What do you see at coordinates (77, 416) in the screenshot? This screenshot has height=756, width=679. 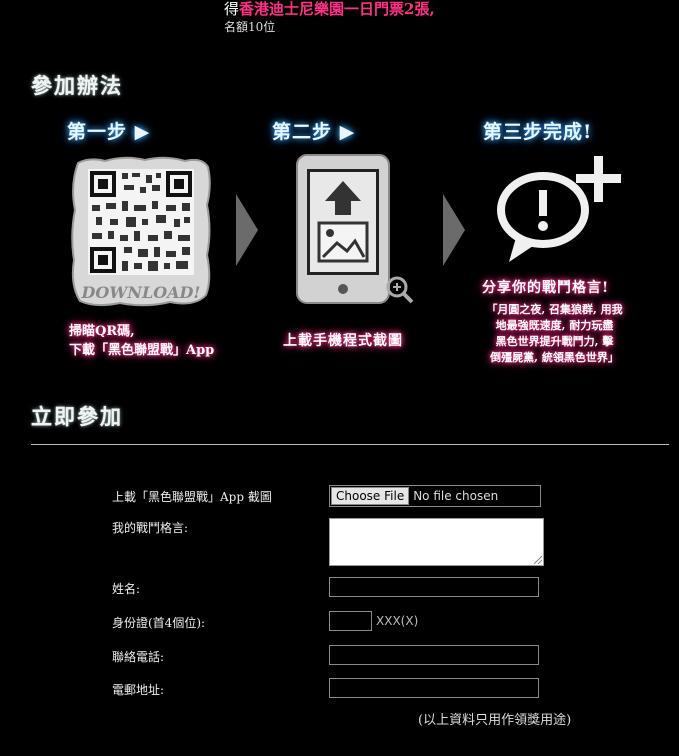 I see `join-title: 立即參加` at bounding box center [77, 416].